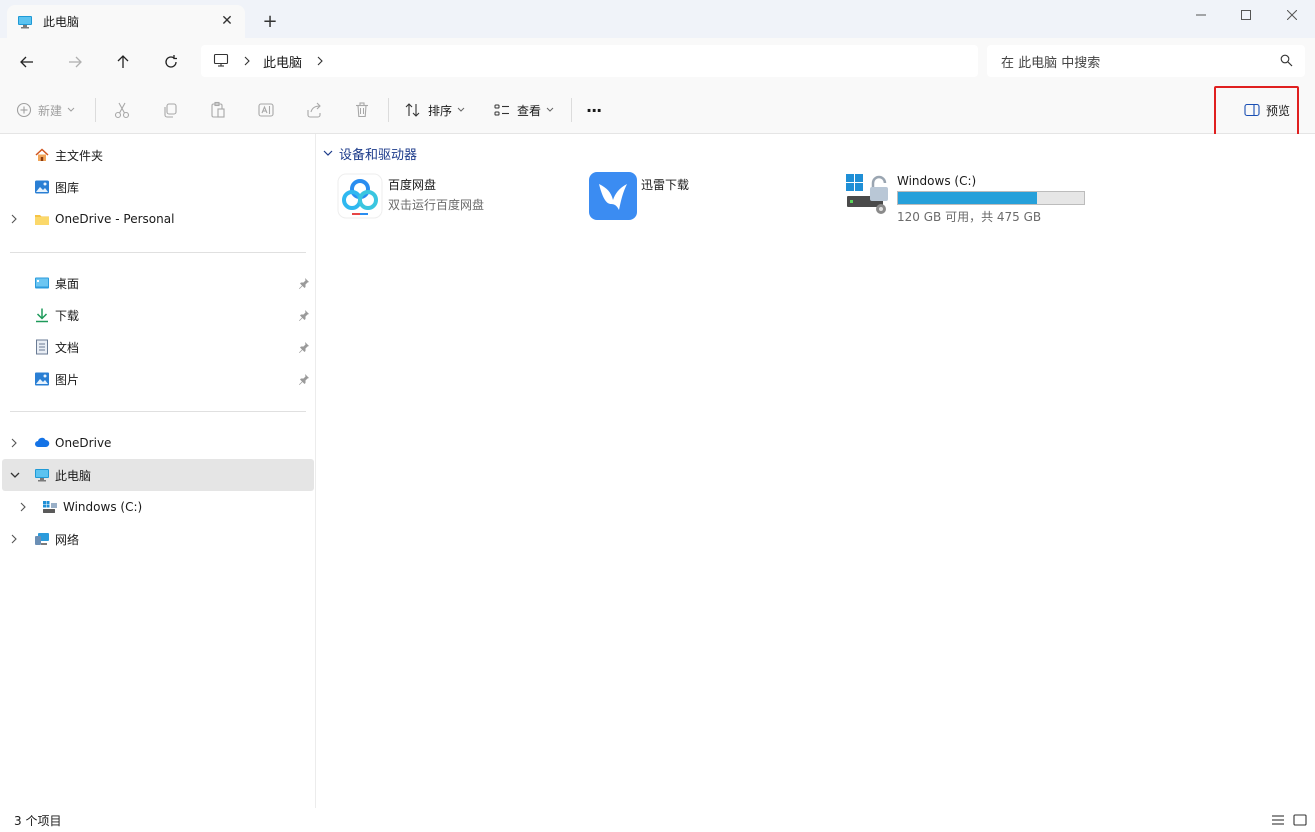 This screenshot has height=832, width=1315. I want to click on view-list-icon, so click(501, 110).